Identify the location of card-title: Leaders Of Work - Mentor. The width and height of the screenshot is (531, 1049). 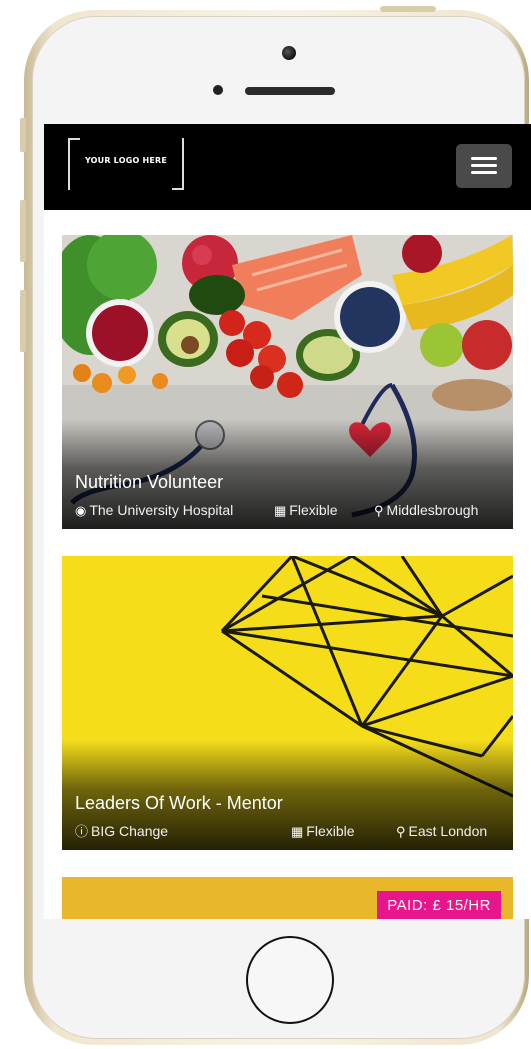
(179, 803).